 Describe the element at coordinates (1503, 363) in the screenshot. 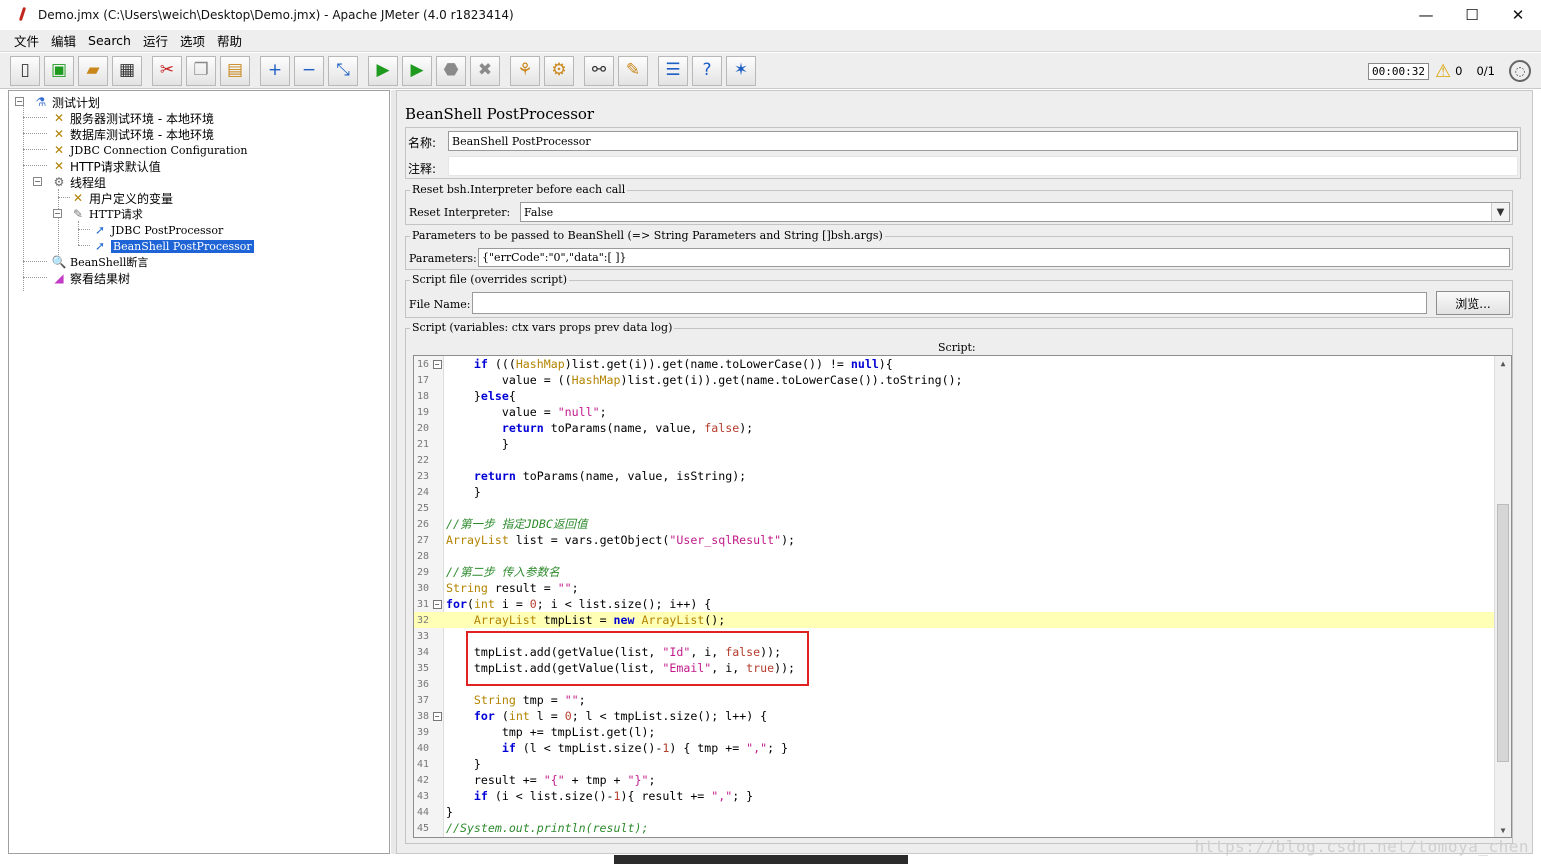

I see `scroll-up-icon: ▲` at that location.